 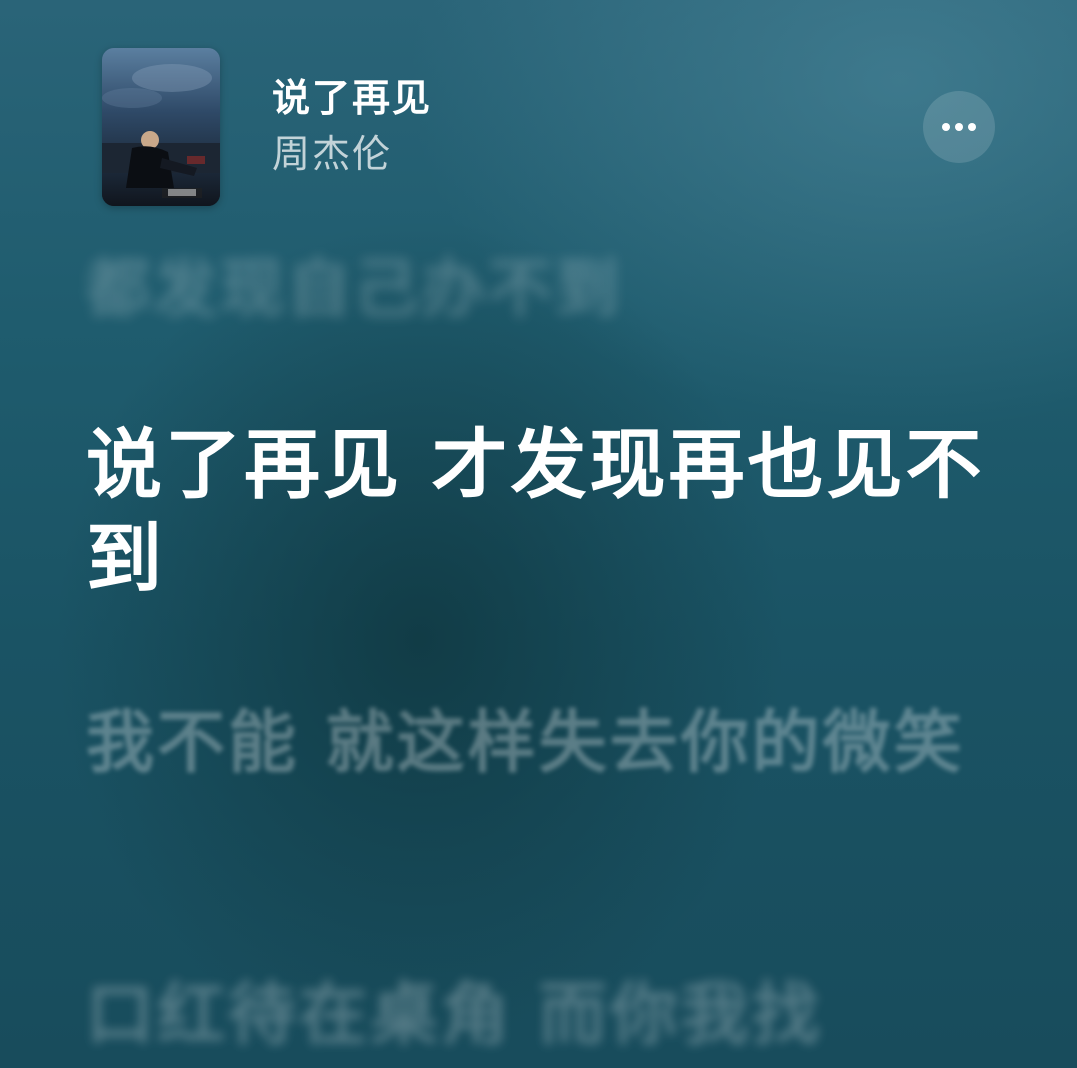 I want to click on more-options-button, so click(x=959, y=127).